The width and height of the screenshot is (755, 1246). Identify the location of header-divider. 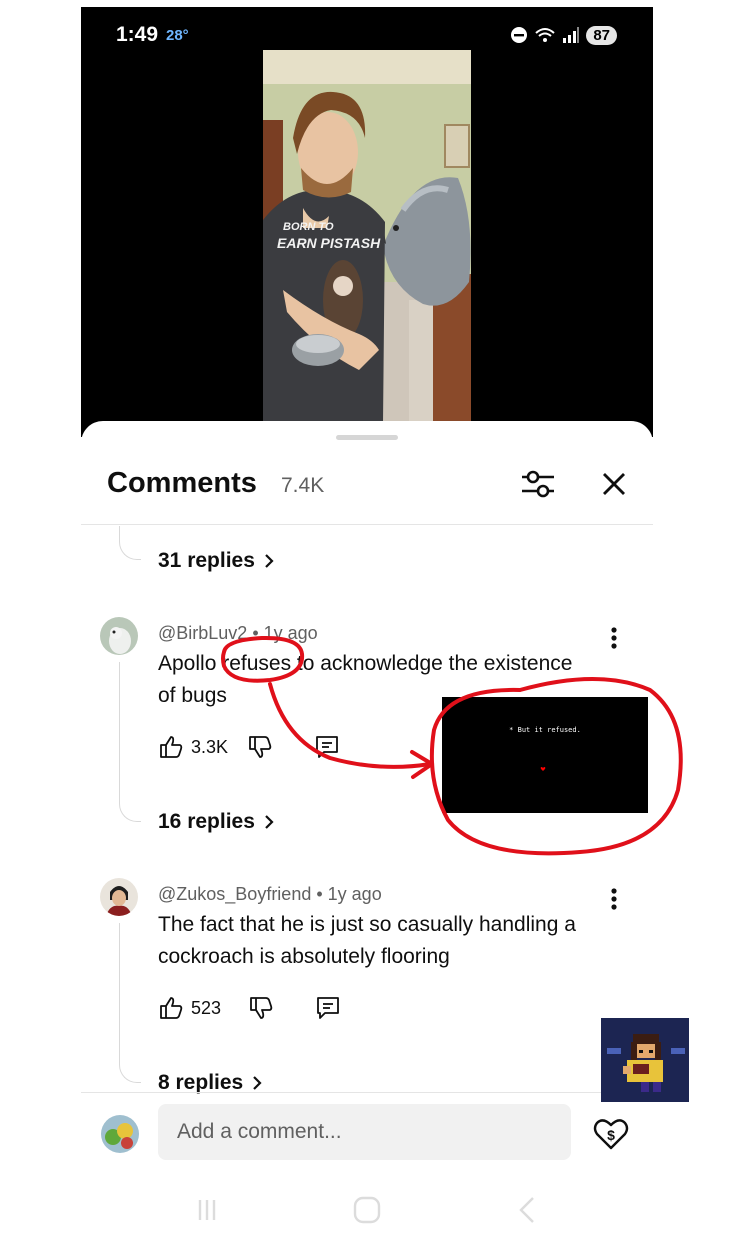
(367, 524).